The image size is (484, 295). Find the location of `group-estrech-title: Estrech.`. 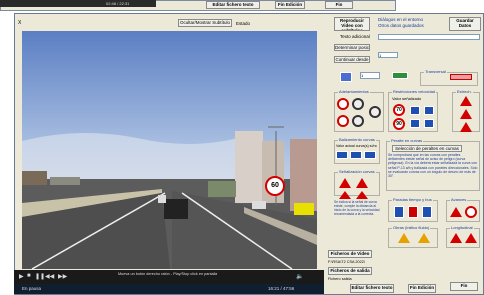

group-estrech-title: Estrech. is located at coordinates (464, 91).